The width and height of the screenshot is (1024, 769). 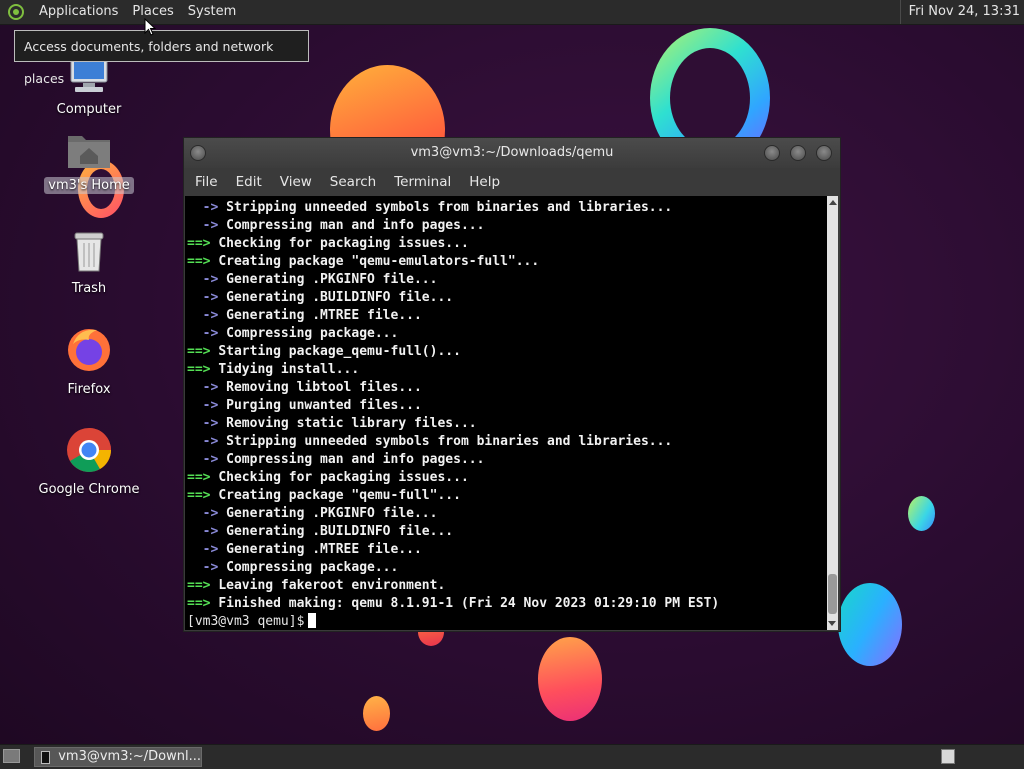 What do you see at coordinates (150, 27) in the screenshot?
I see `mouse-pointer-icon` at bounding box center [150, 27].